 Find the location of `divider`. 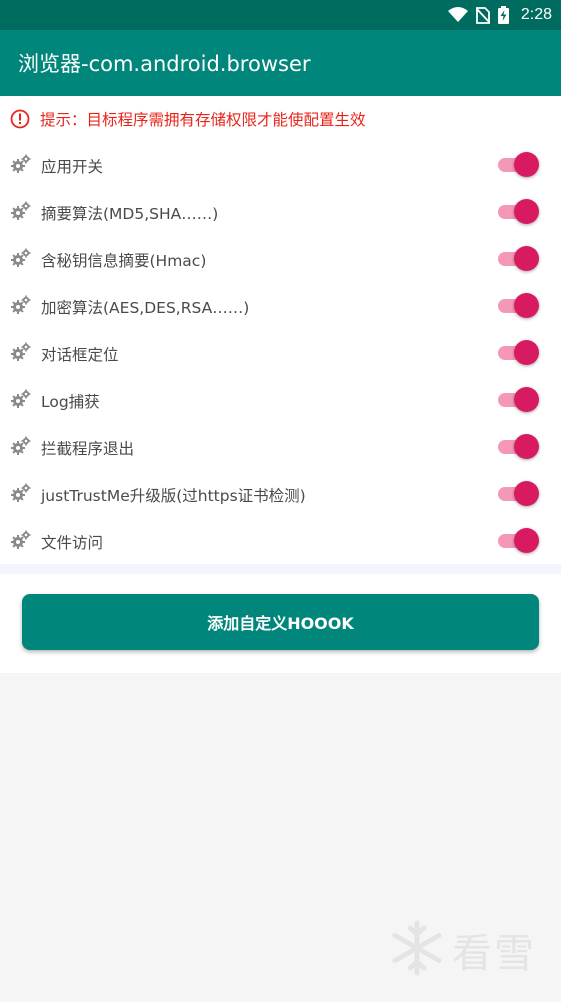

divider is located at coordinates (280, 569).